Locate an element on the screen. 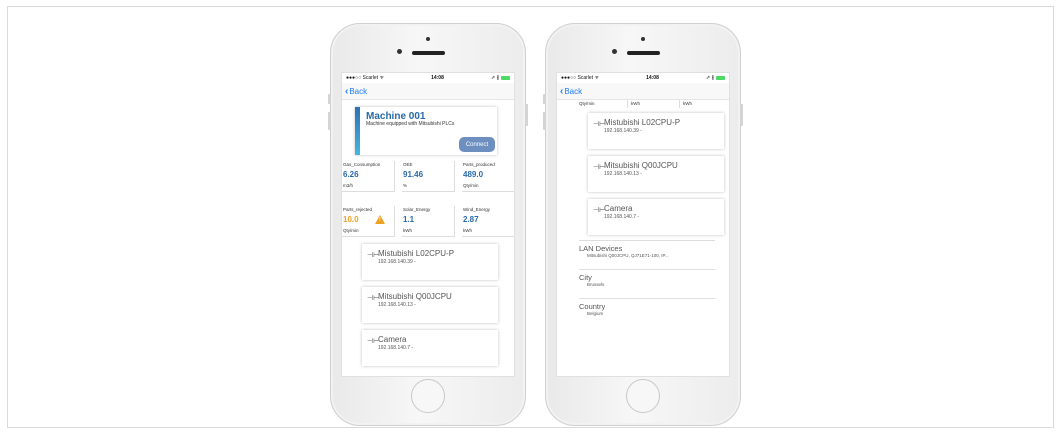  metric-value: 2.87 is located at coordinates (471, 219).